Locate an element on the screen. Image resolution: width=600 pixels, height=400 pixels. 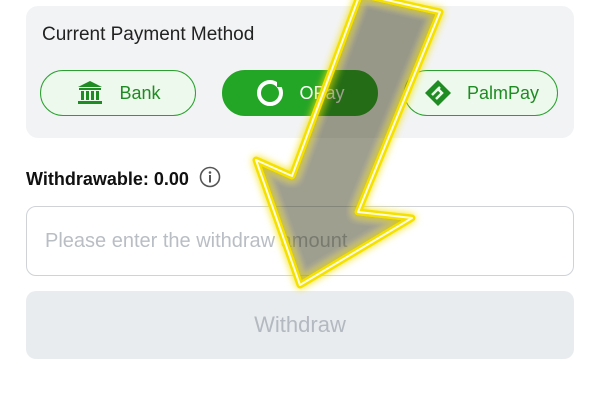
palmpay-icon is located at coordinates (438, 93).